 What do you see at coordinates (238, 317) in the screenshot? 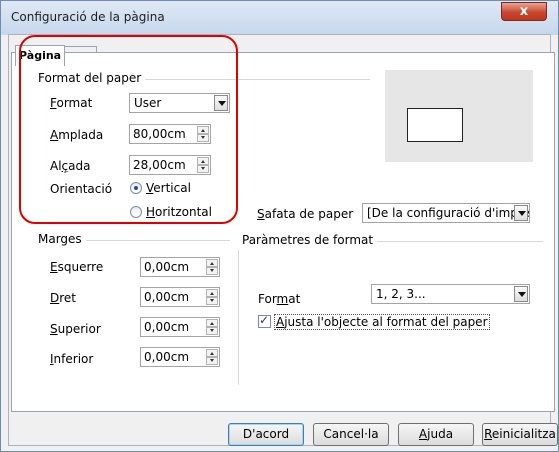
I see `section-separator` at bounding box center [238, 317].